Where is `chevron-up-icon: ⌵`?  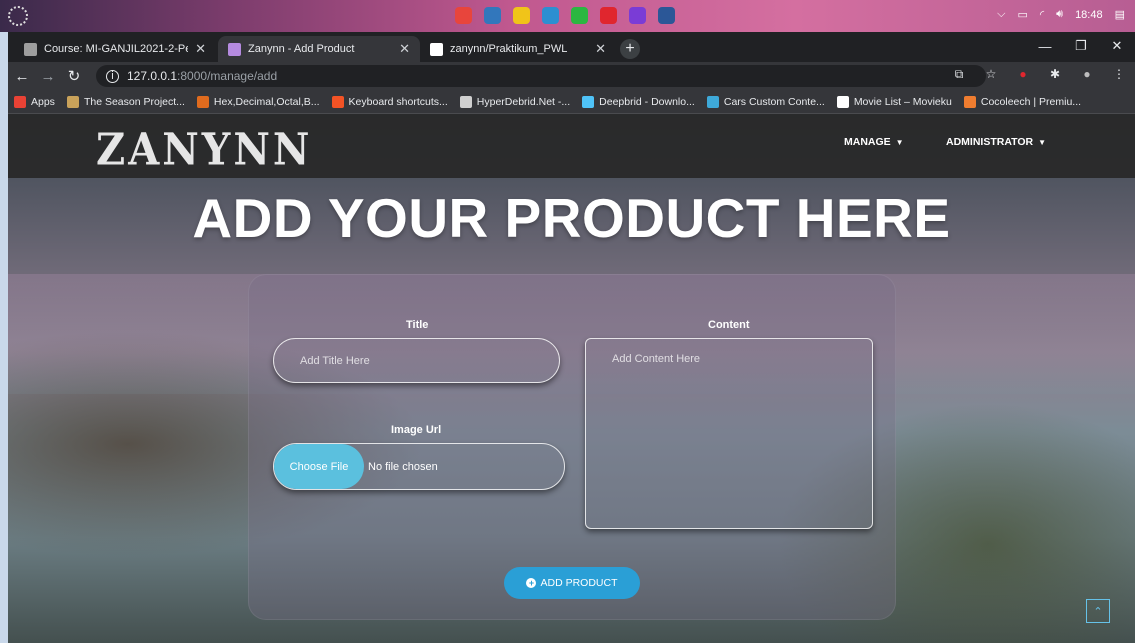 chevron-up-icon: ⌵ is located at coordinates (1001, 14).